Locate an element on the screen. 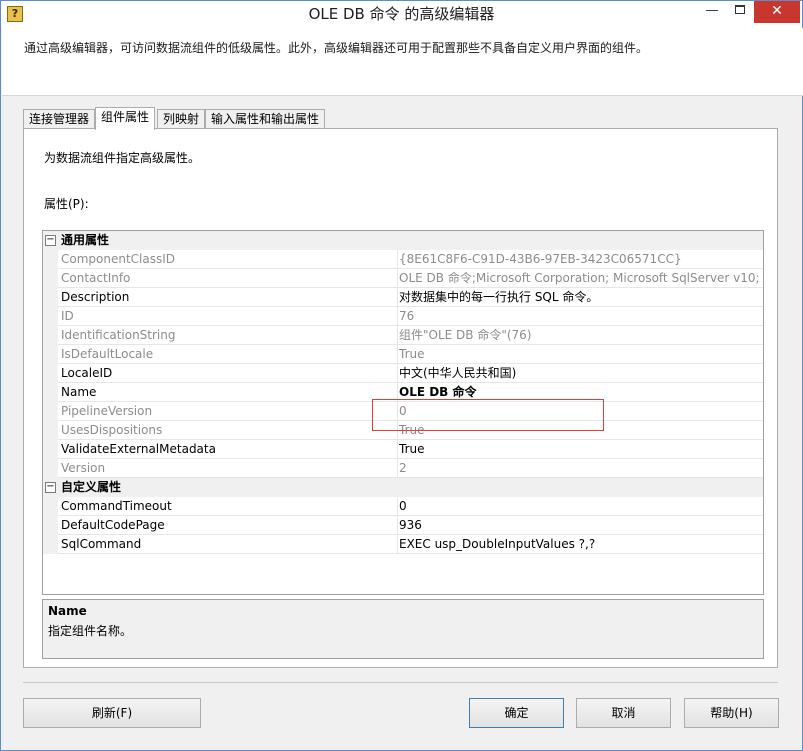 Image resolution: width=803 pixels, height=751 pixels. refresh-button: 刷新(F) is located at coordinates (112, 713).